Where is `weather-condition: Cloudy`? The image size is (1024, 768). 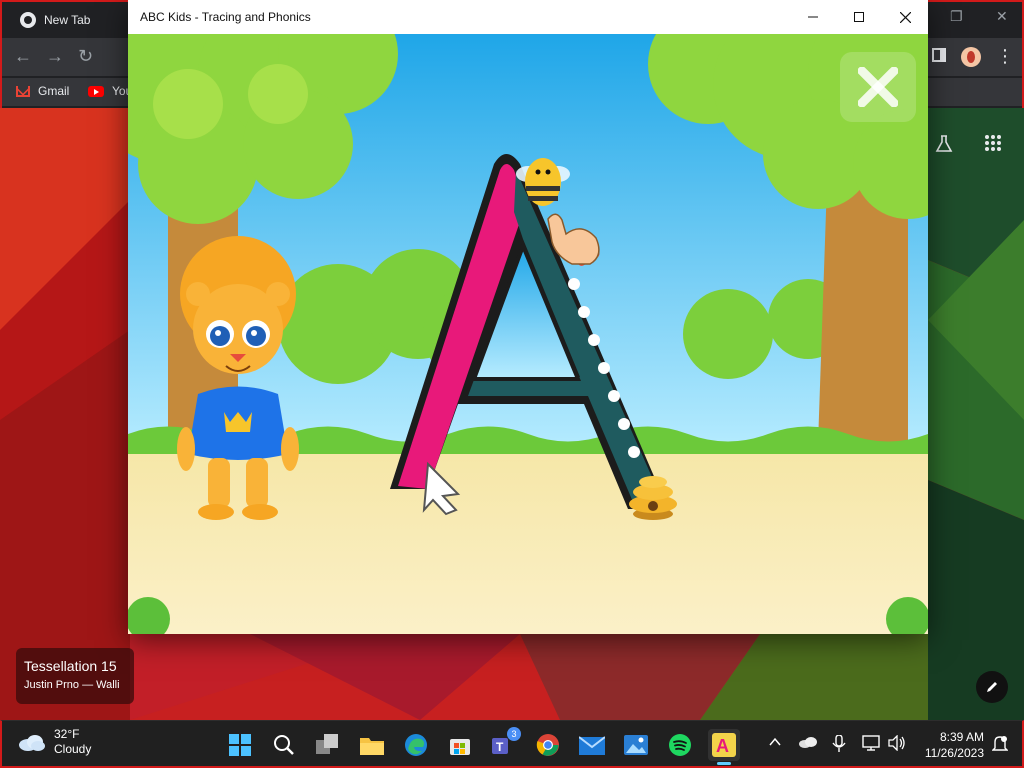 weather-condition: Cloudy is located at coordinates (73, 749).